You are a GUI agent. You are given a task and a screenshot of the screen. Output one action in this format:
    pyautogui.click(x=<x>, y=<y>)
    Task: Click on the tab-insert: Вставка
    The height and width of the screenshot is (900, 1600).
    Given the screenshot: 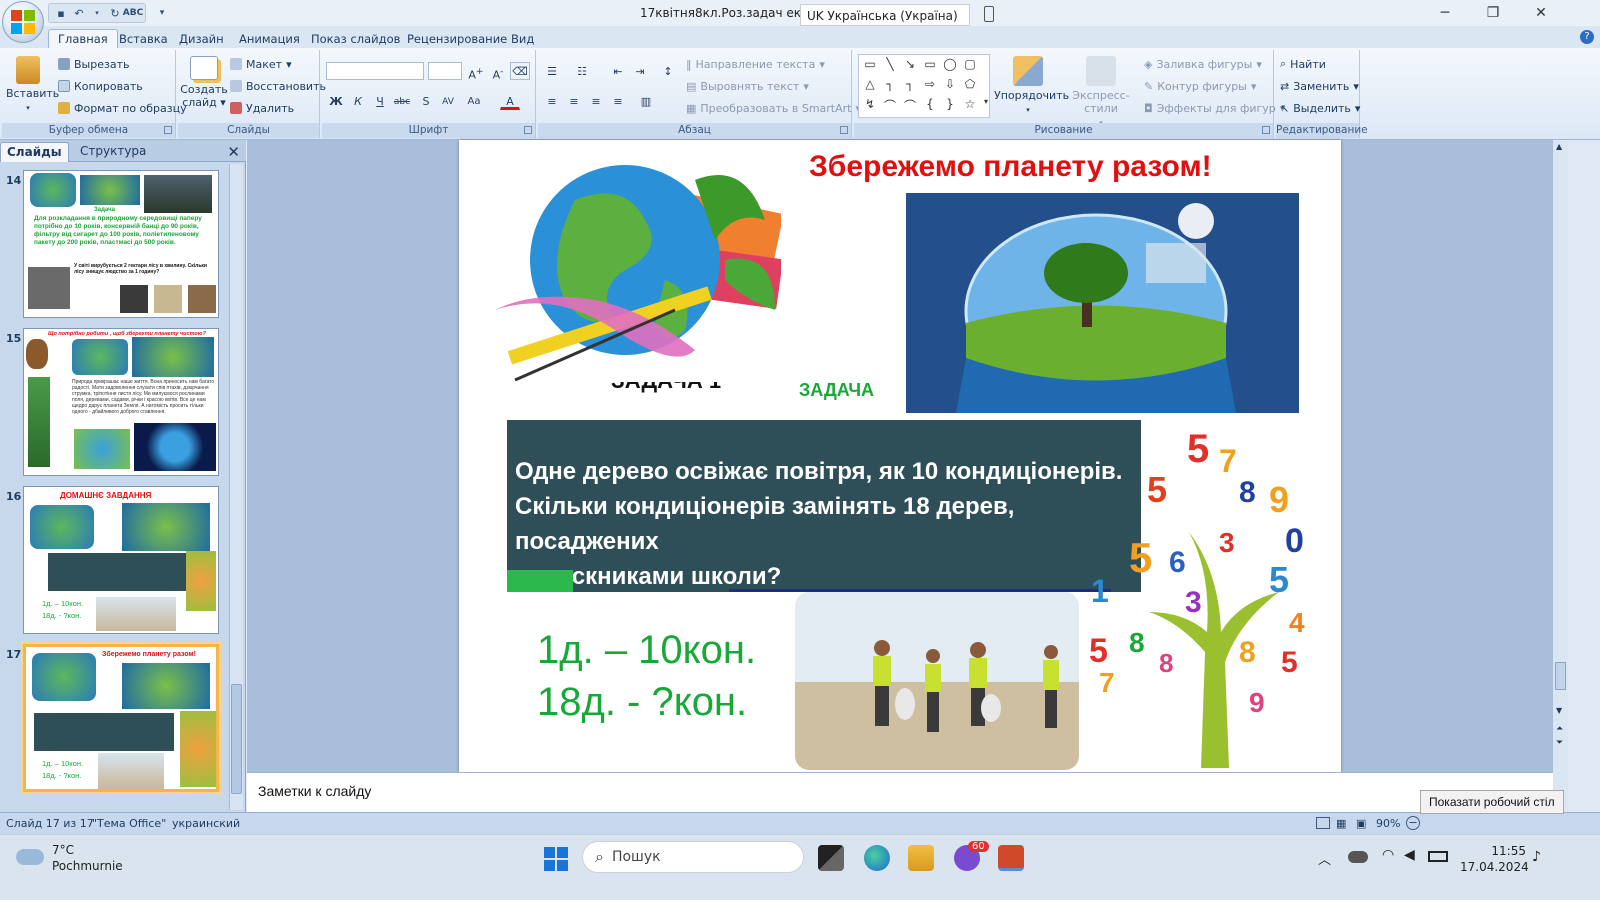 What is the action you would take?
    pyautogui.click(x=143, y=39)
    